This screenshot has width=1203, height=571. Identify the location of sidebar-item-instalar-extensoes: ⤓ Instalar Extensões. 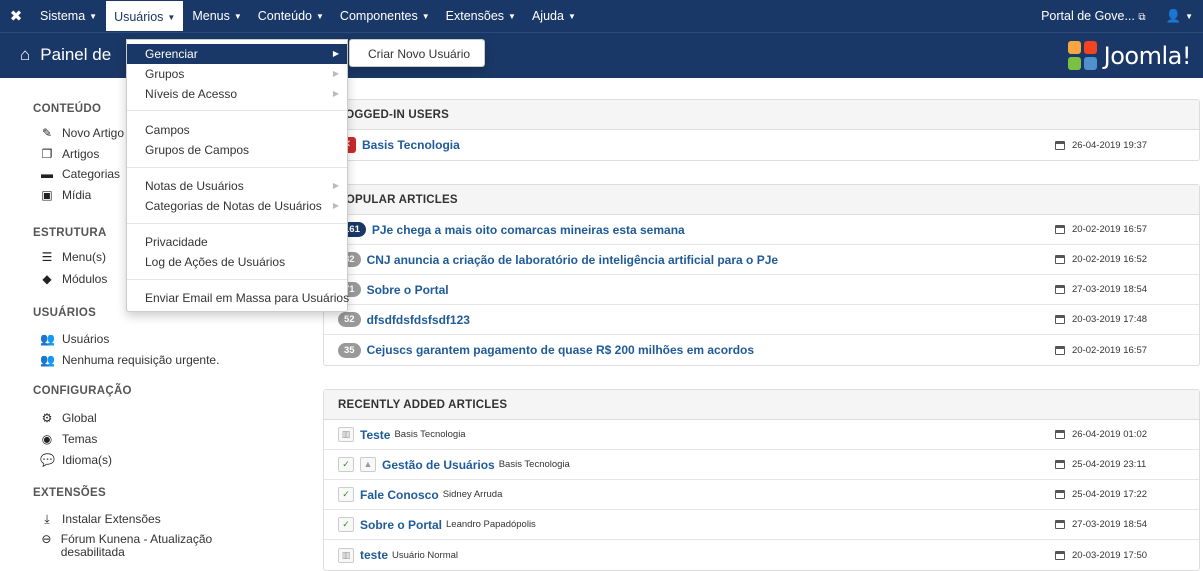
(100, 519).